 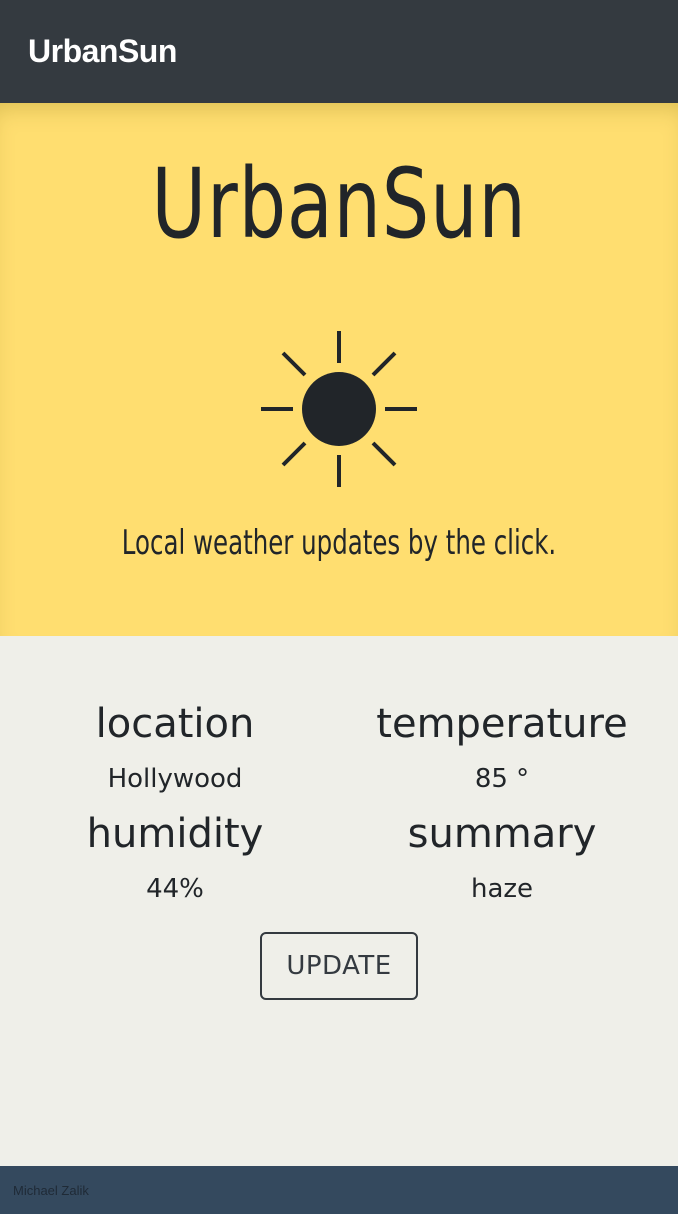 I want to click on brand-link: UrbanSun, so click(x=102, y=51).